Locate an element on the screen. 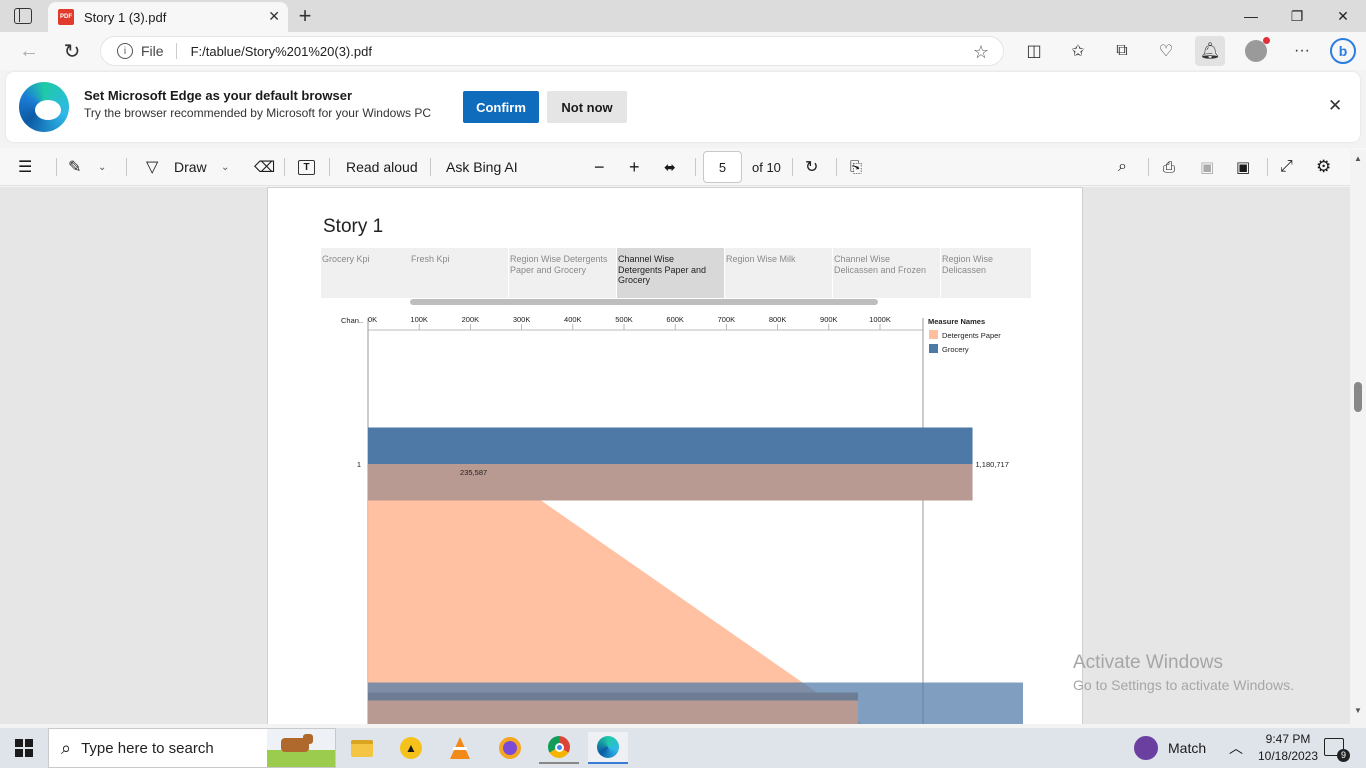 The width and height of the screenshot is (1366, 768). browser-tab: PDF Story 1 (3).pdf ✕ is located at coordinates (168, 17).